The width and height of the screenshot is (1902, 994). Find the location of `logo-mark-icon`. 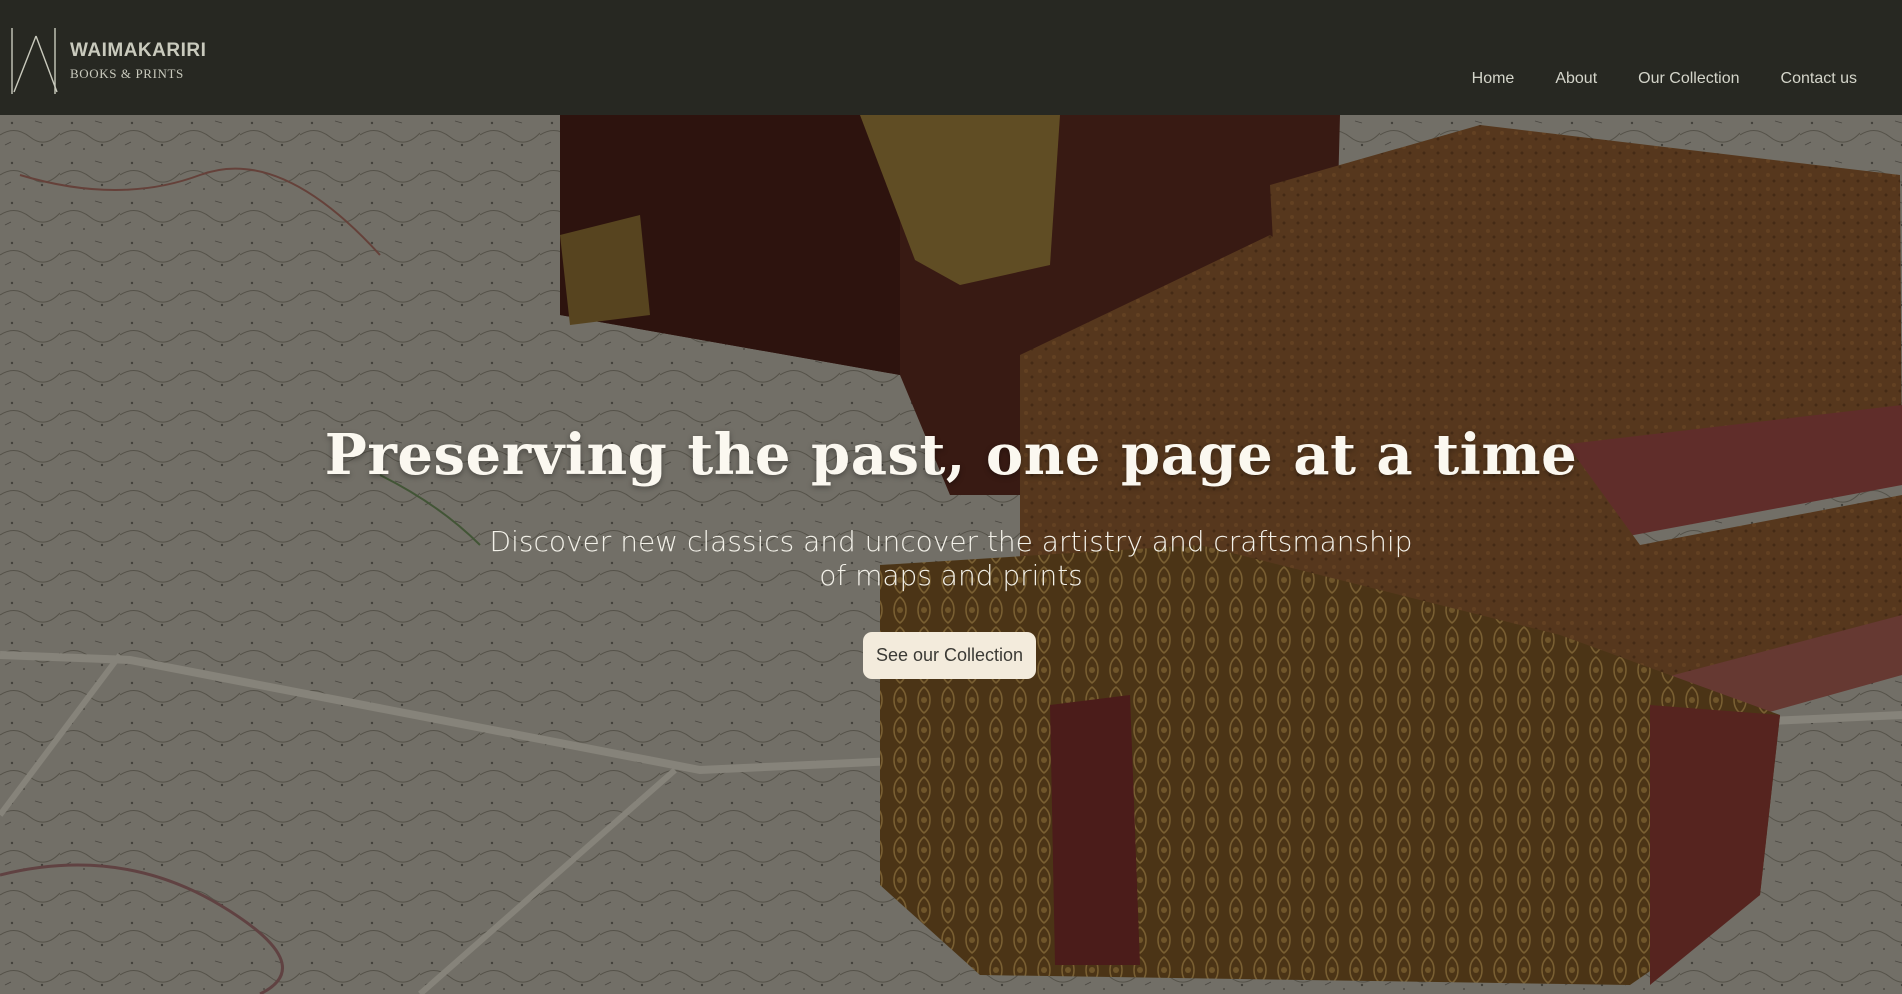

logo-mark-icon is located at coordinates (34, 61).